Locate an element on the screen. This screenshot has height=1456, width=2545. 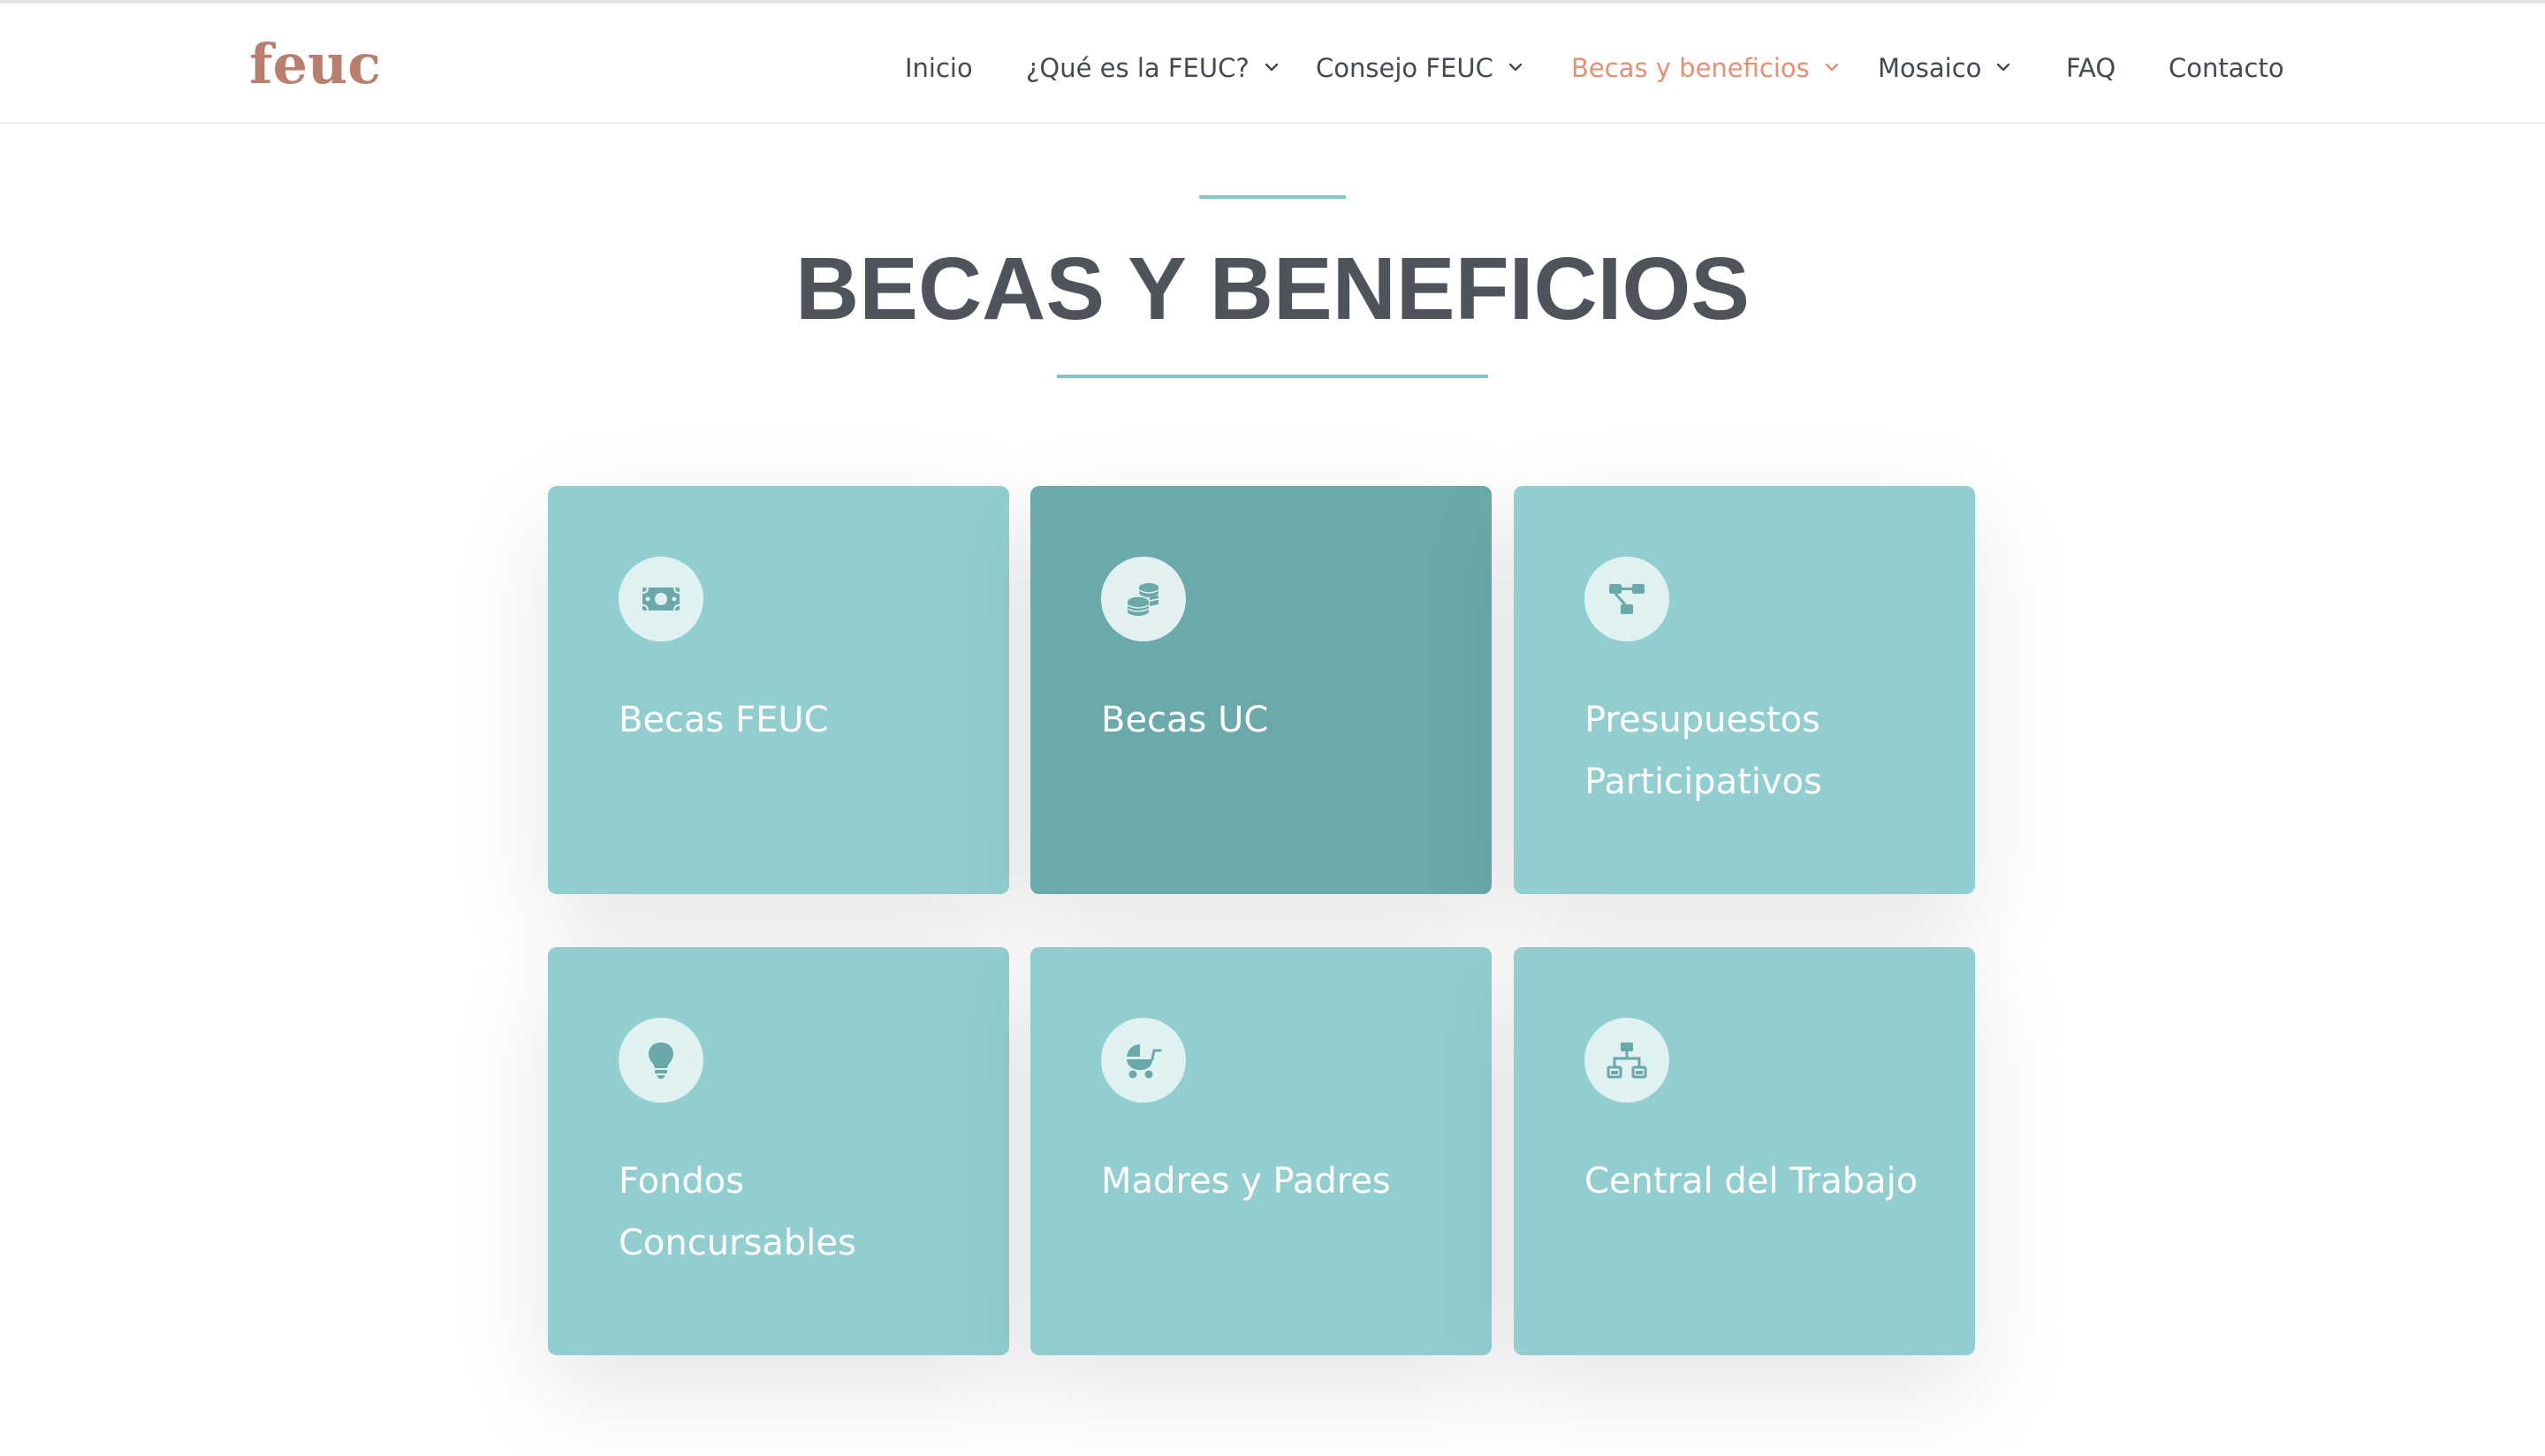
card-label: Becas FEUC is located at coordinates (724, 720).